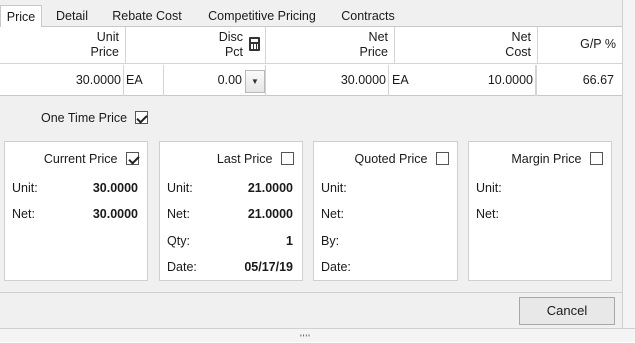  Describe the element at coordinates (21, 16) in the screenshot. I see `tab-price: Price` at that location.